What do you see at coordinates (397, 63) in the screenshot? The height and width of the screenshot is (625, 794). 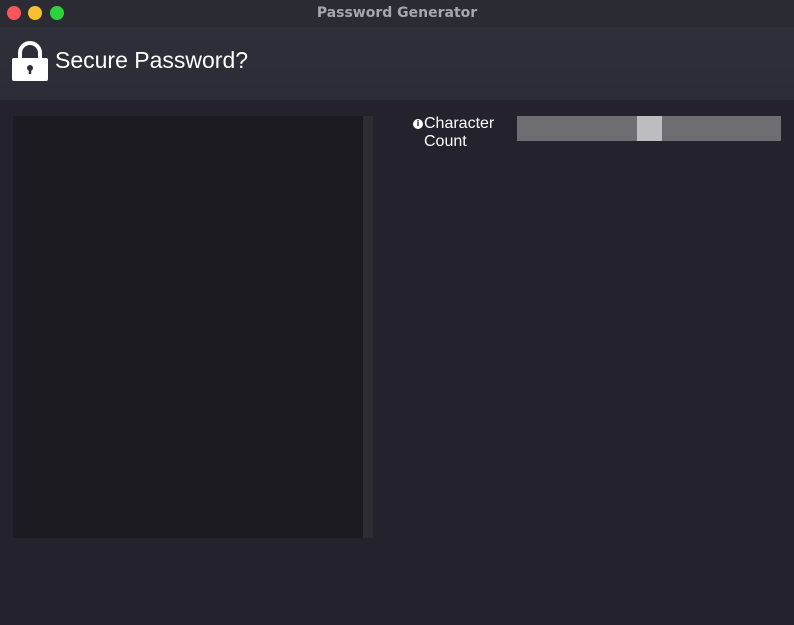 I see `app-header: Secure Password?` at bounding box center [397, 63].